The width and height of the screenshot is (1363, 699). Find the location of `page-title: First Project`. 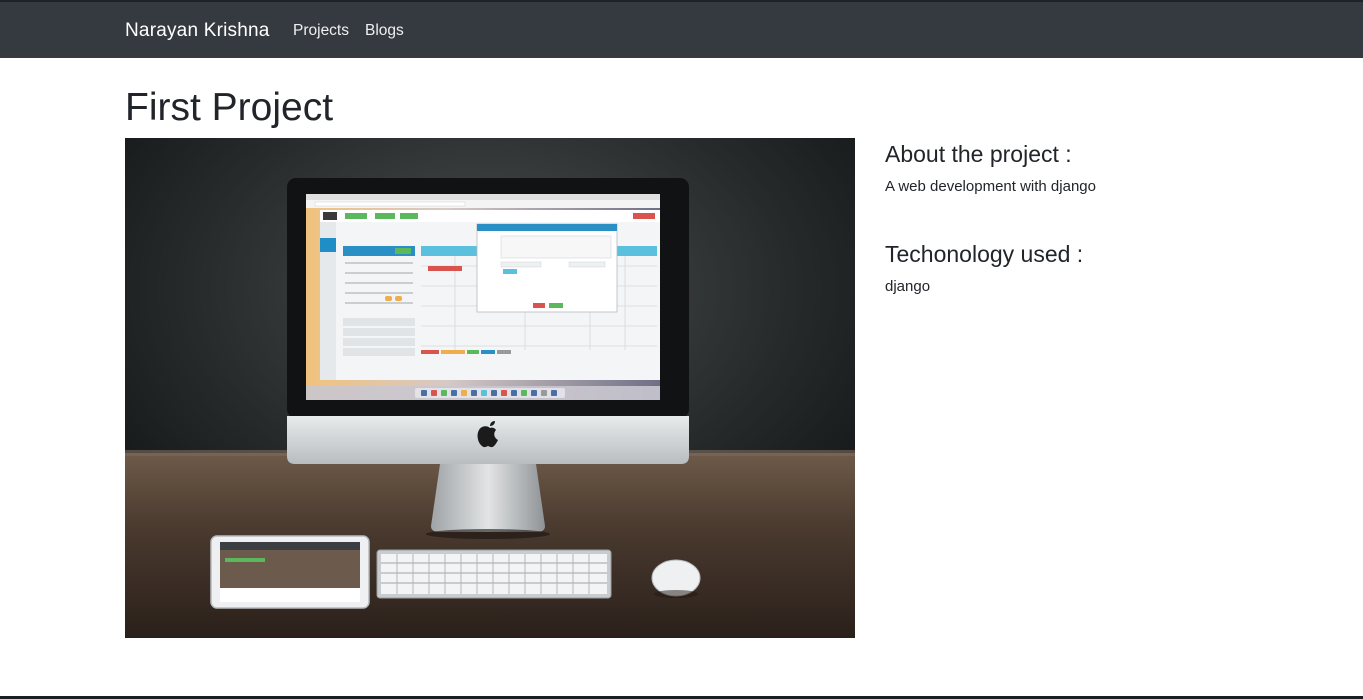

page-title: First Project is located at coordinates (229, 107).